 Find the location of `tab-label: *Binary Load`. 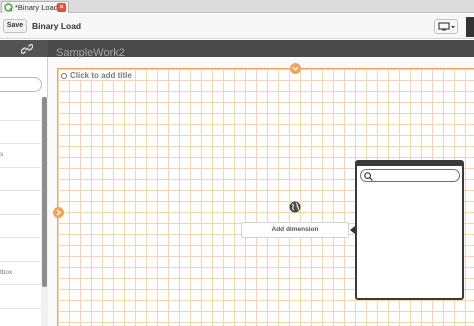

tab-label: *Binary Load is located at coordinates (36, 7).